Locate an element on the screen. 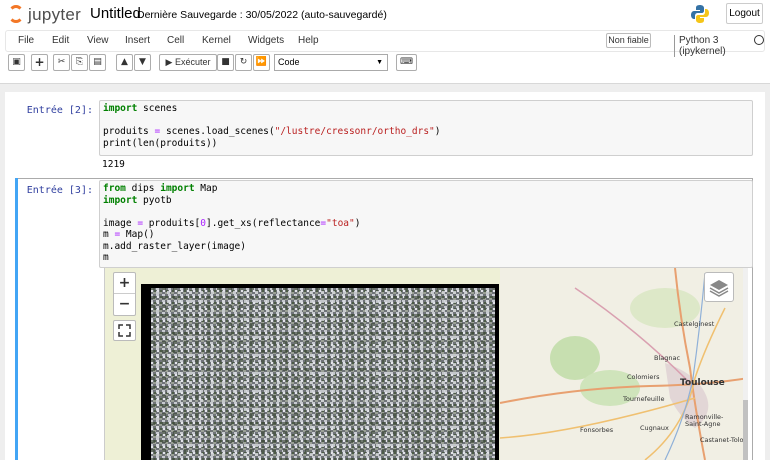 This screenshot has width=770, height=460. layers-icon is located at coordinates (719, 288).